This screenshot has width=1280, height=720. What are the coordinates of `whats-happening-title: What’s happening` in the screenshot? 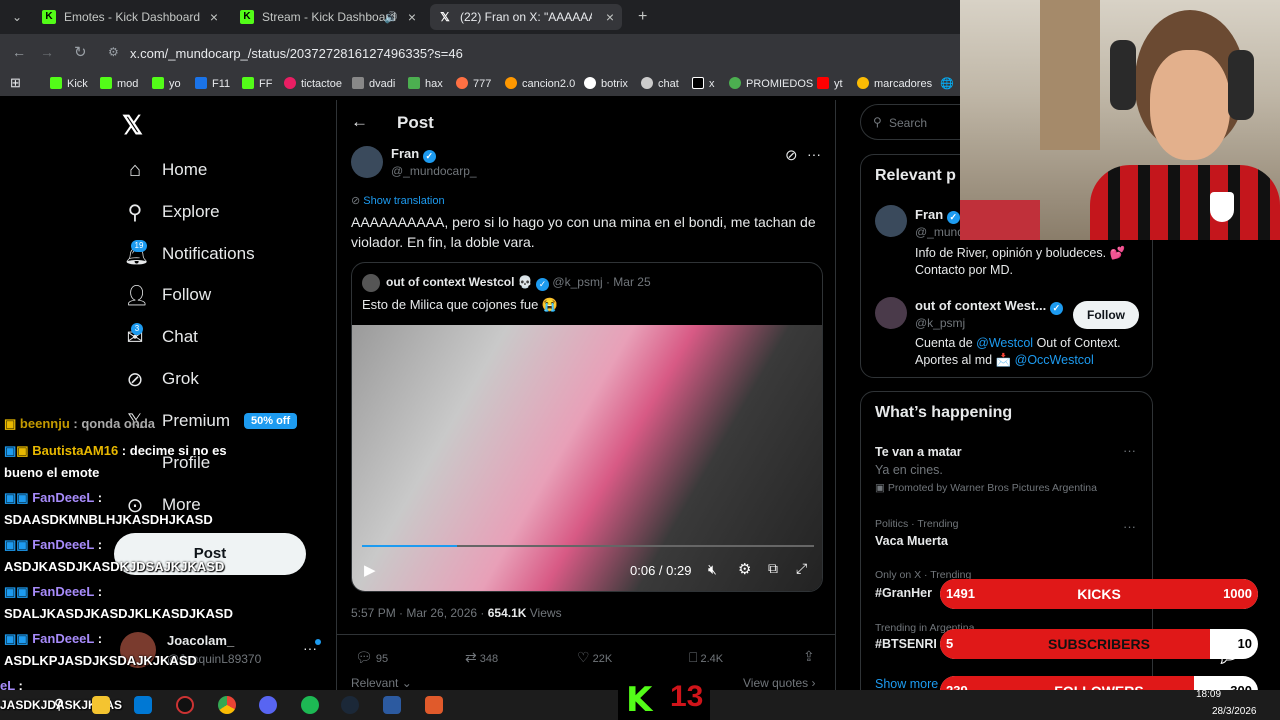 It's located at (944, 412).